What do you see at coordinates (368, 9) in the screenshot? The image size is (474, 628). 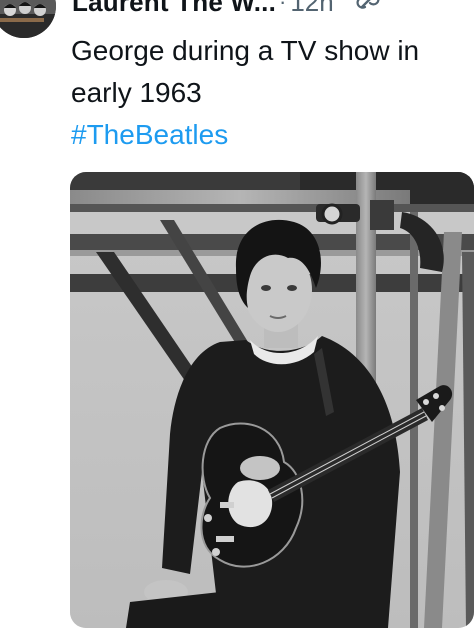 I see `sync-icon` at bounding box center [368, 9].